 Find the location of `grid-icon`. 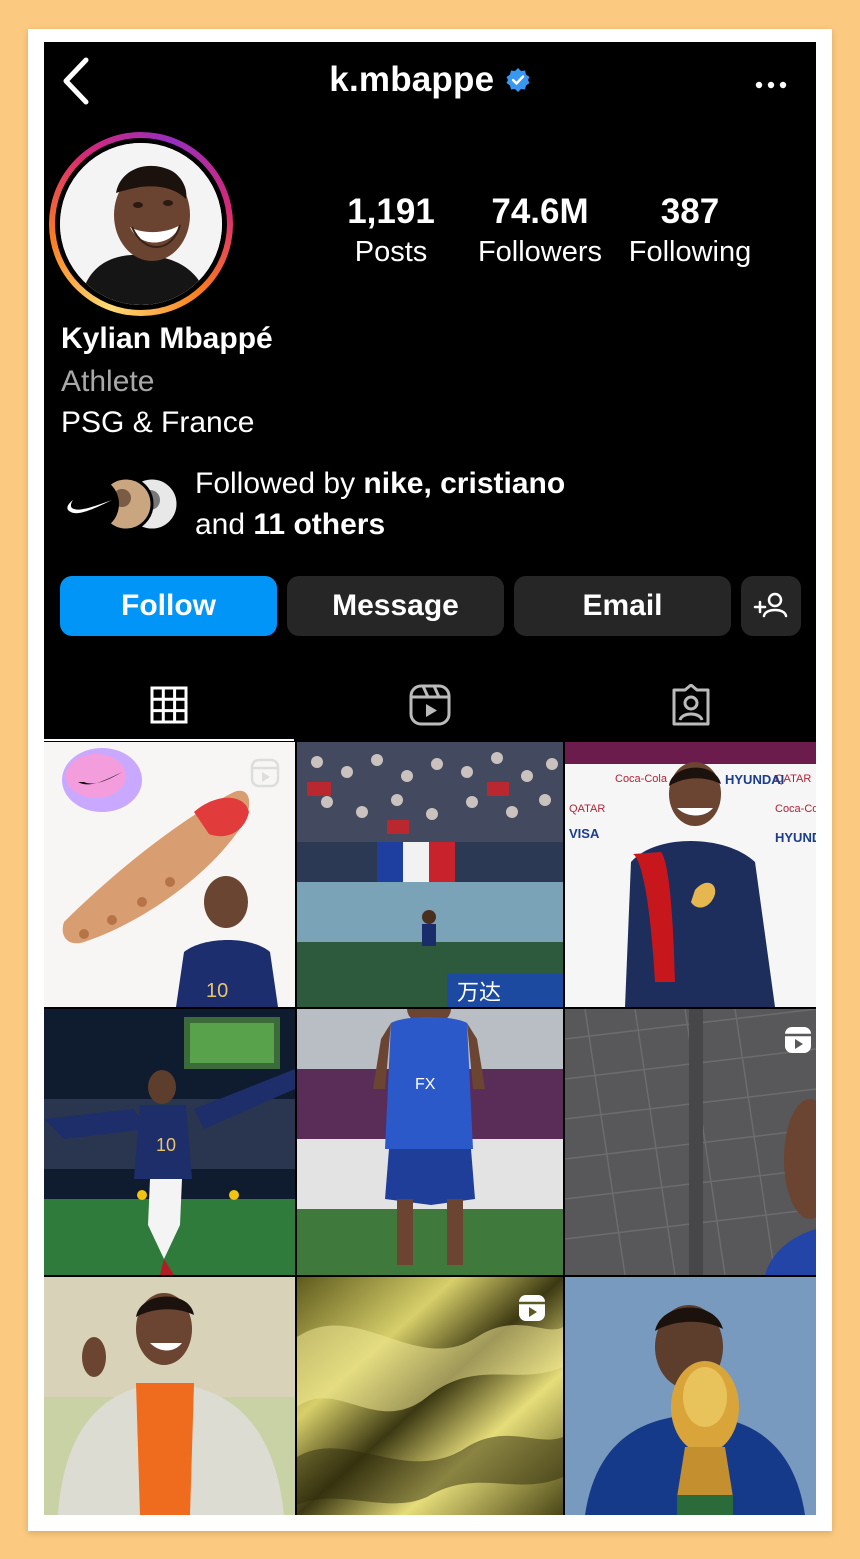

grid-icon is located at coordinates (169, 705).